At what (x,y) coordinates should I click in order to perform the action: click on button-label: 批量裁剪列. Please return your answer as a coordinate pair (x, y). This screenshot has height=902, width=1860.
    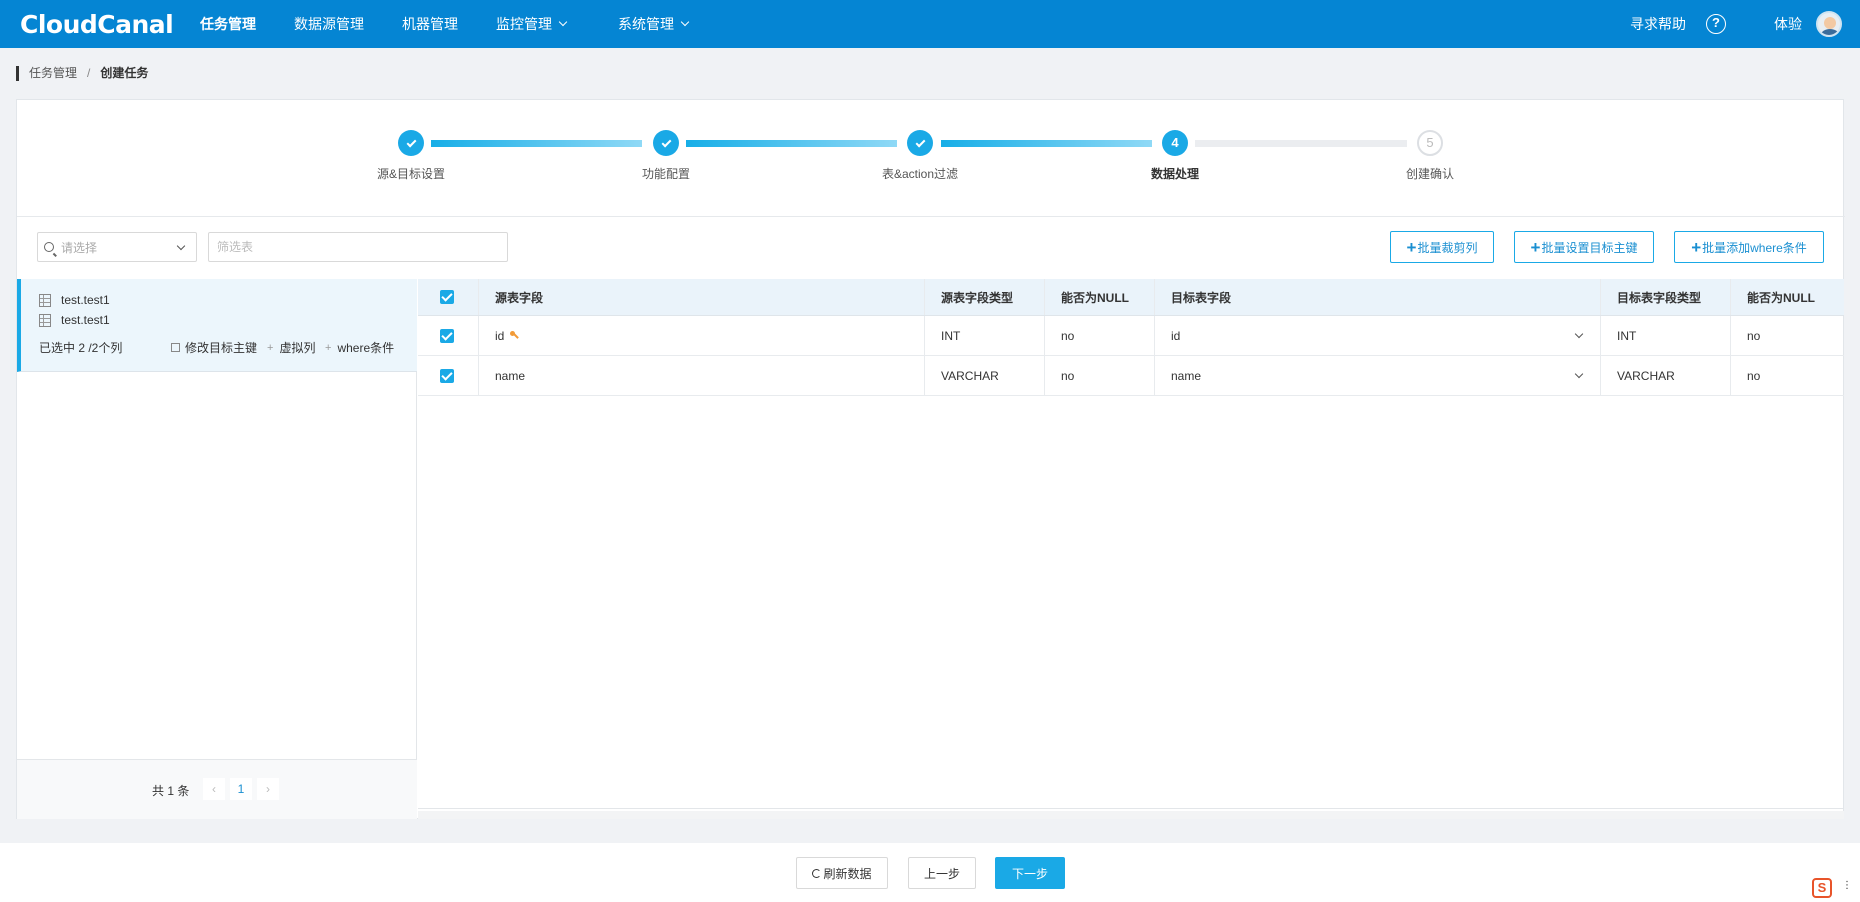
    Looking at the image, I should click on (1447, 247).